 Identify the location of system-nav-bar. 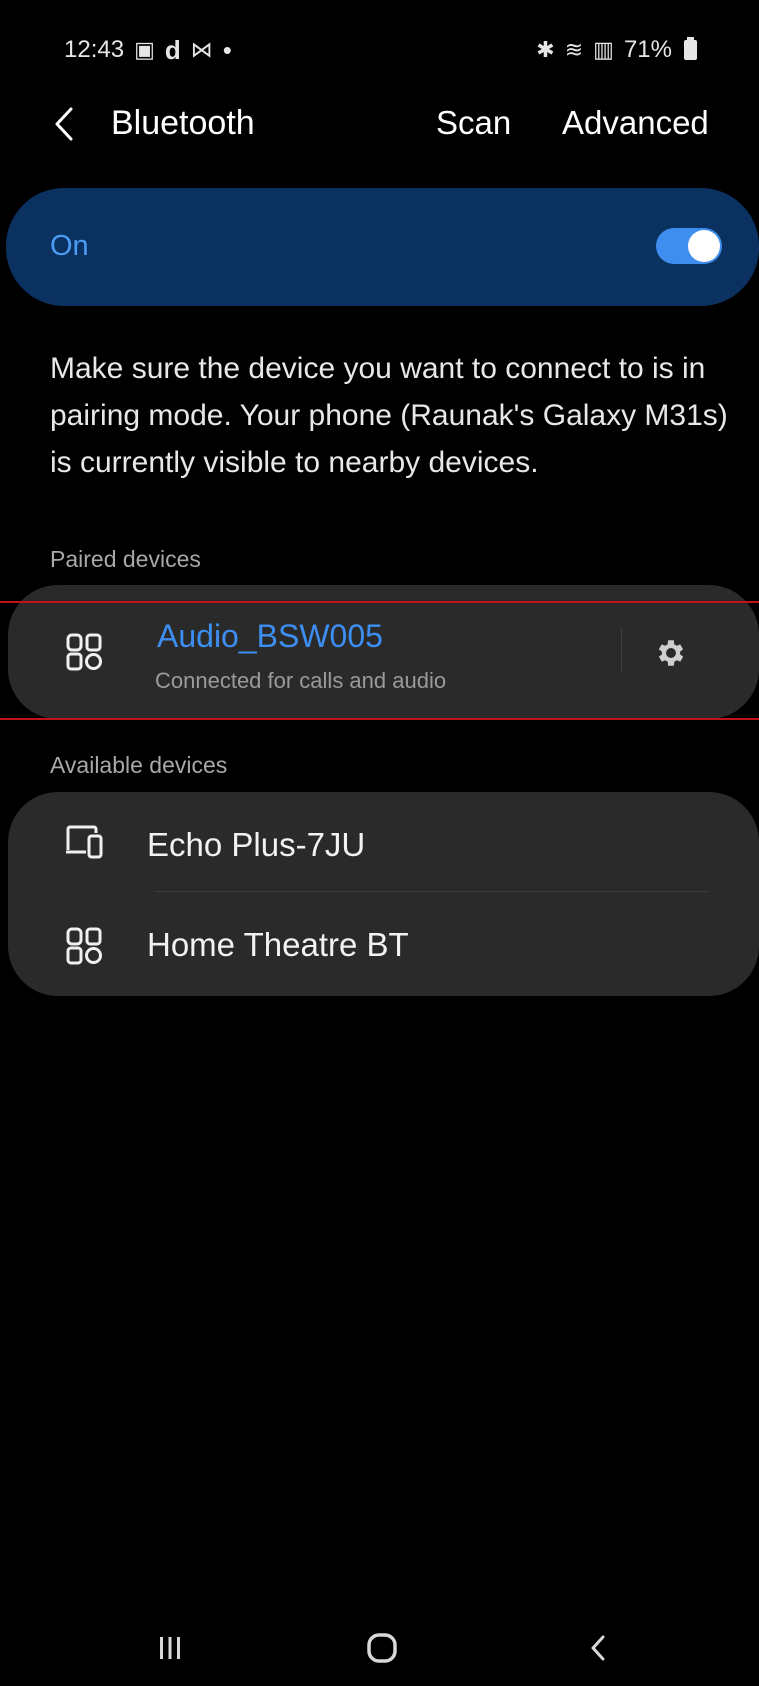
(379, 1648).